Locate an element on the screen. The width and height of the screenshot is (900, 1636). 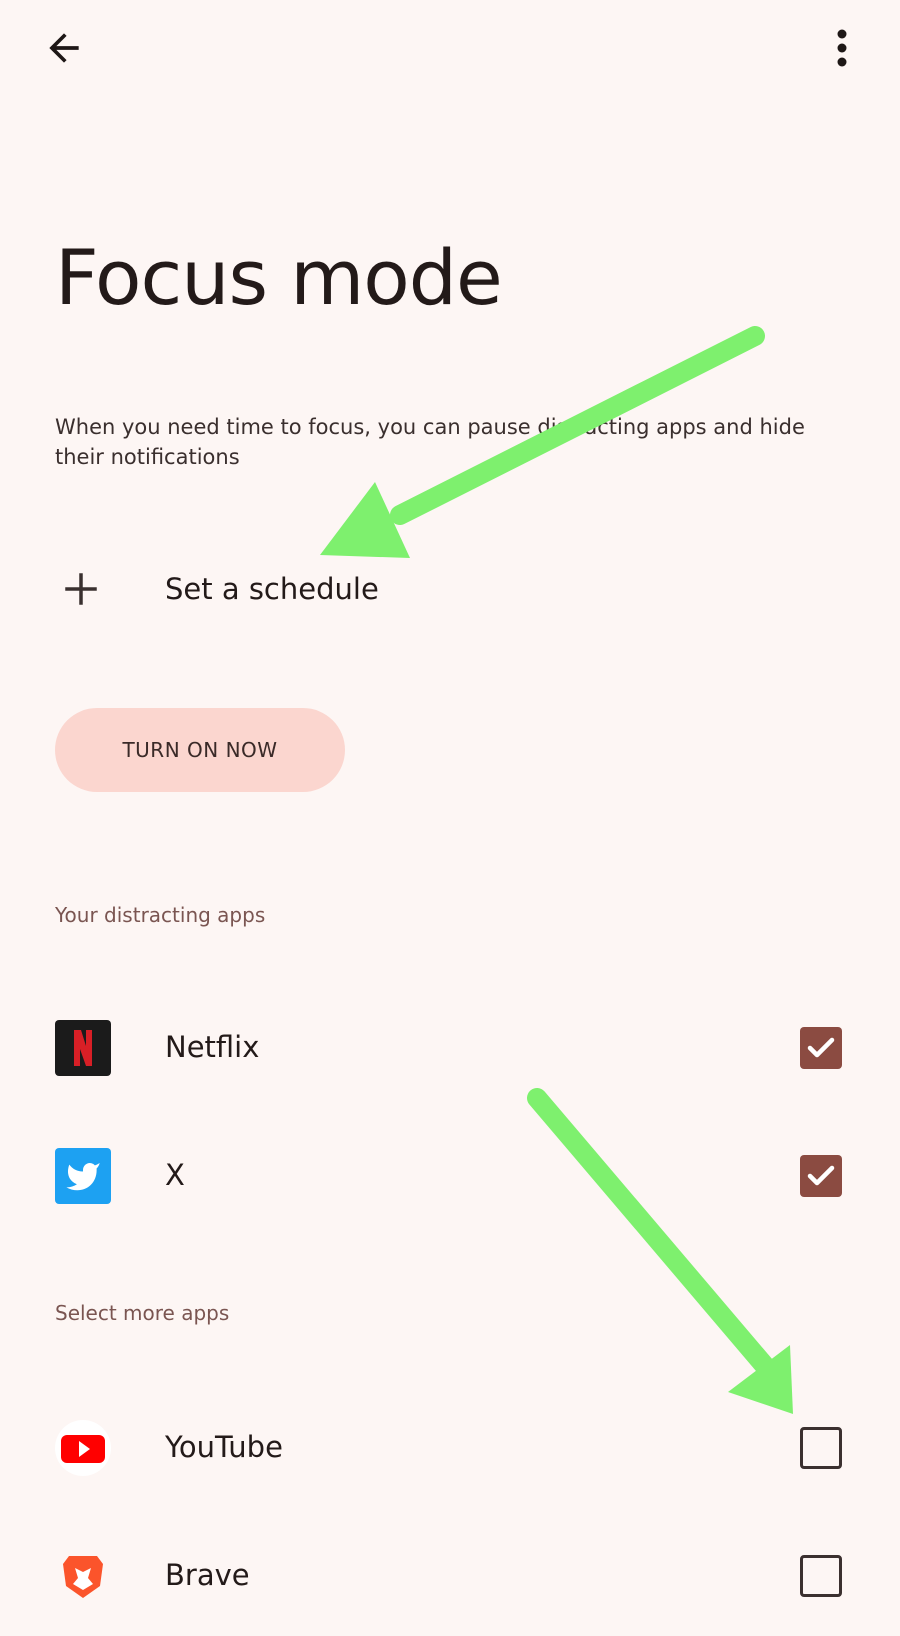
back-button is located at coordinates (64, 48).